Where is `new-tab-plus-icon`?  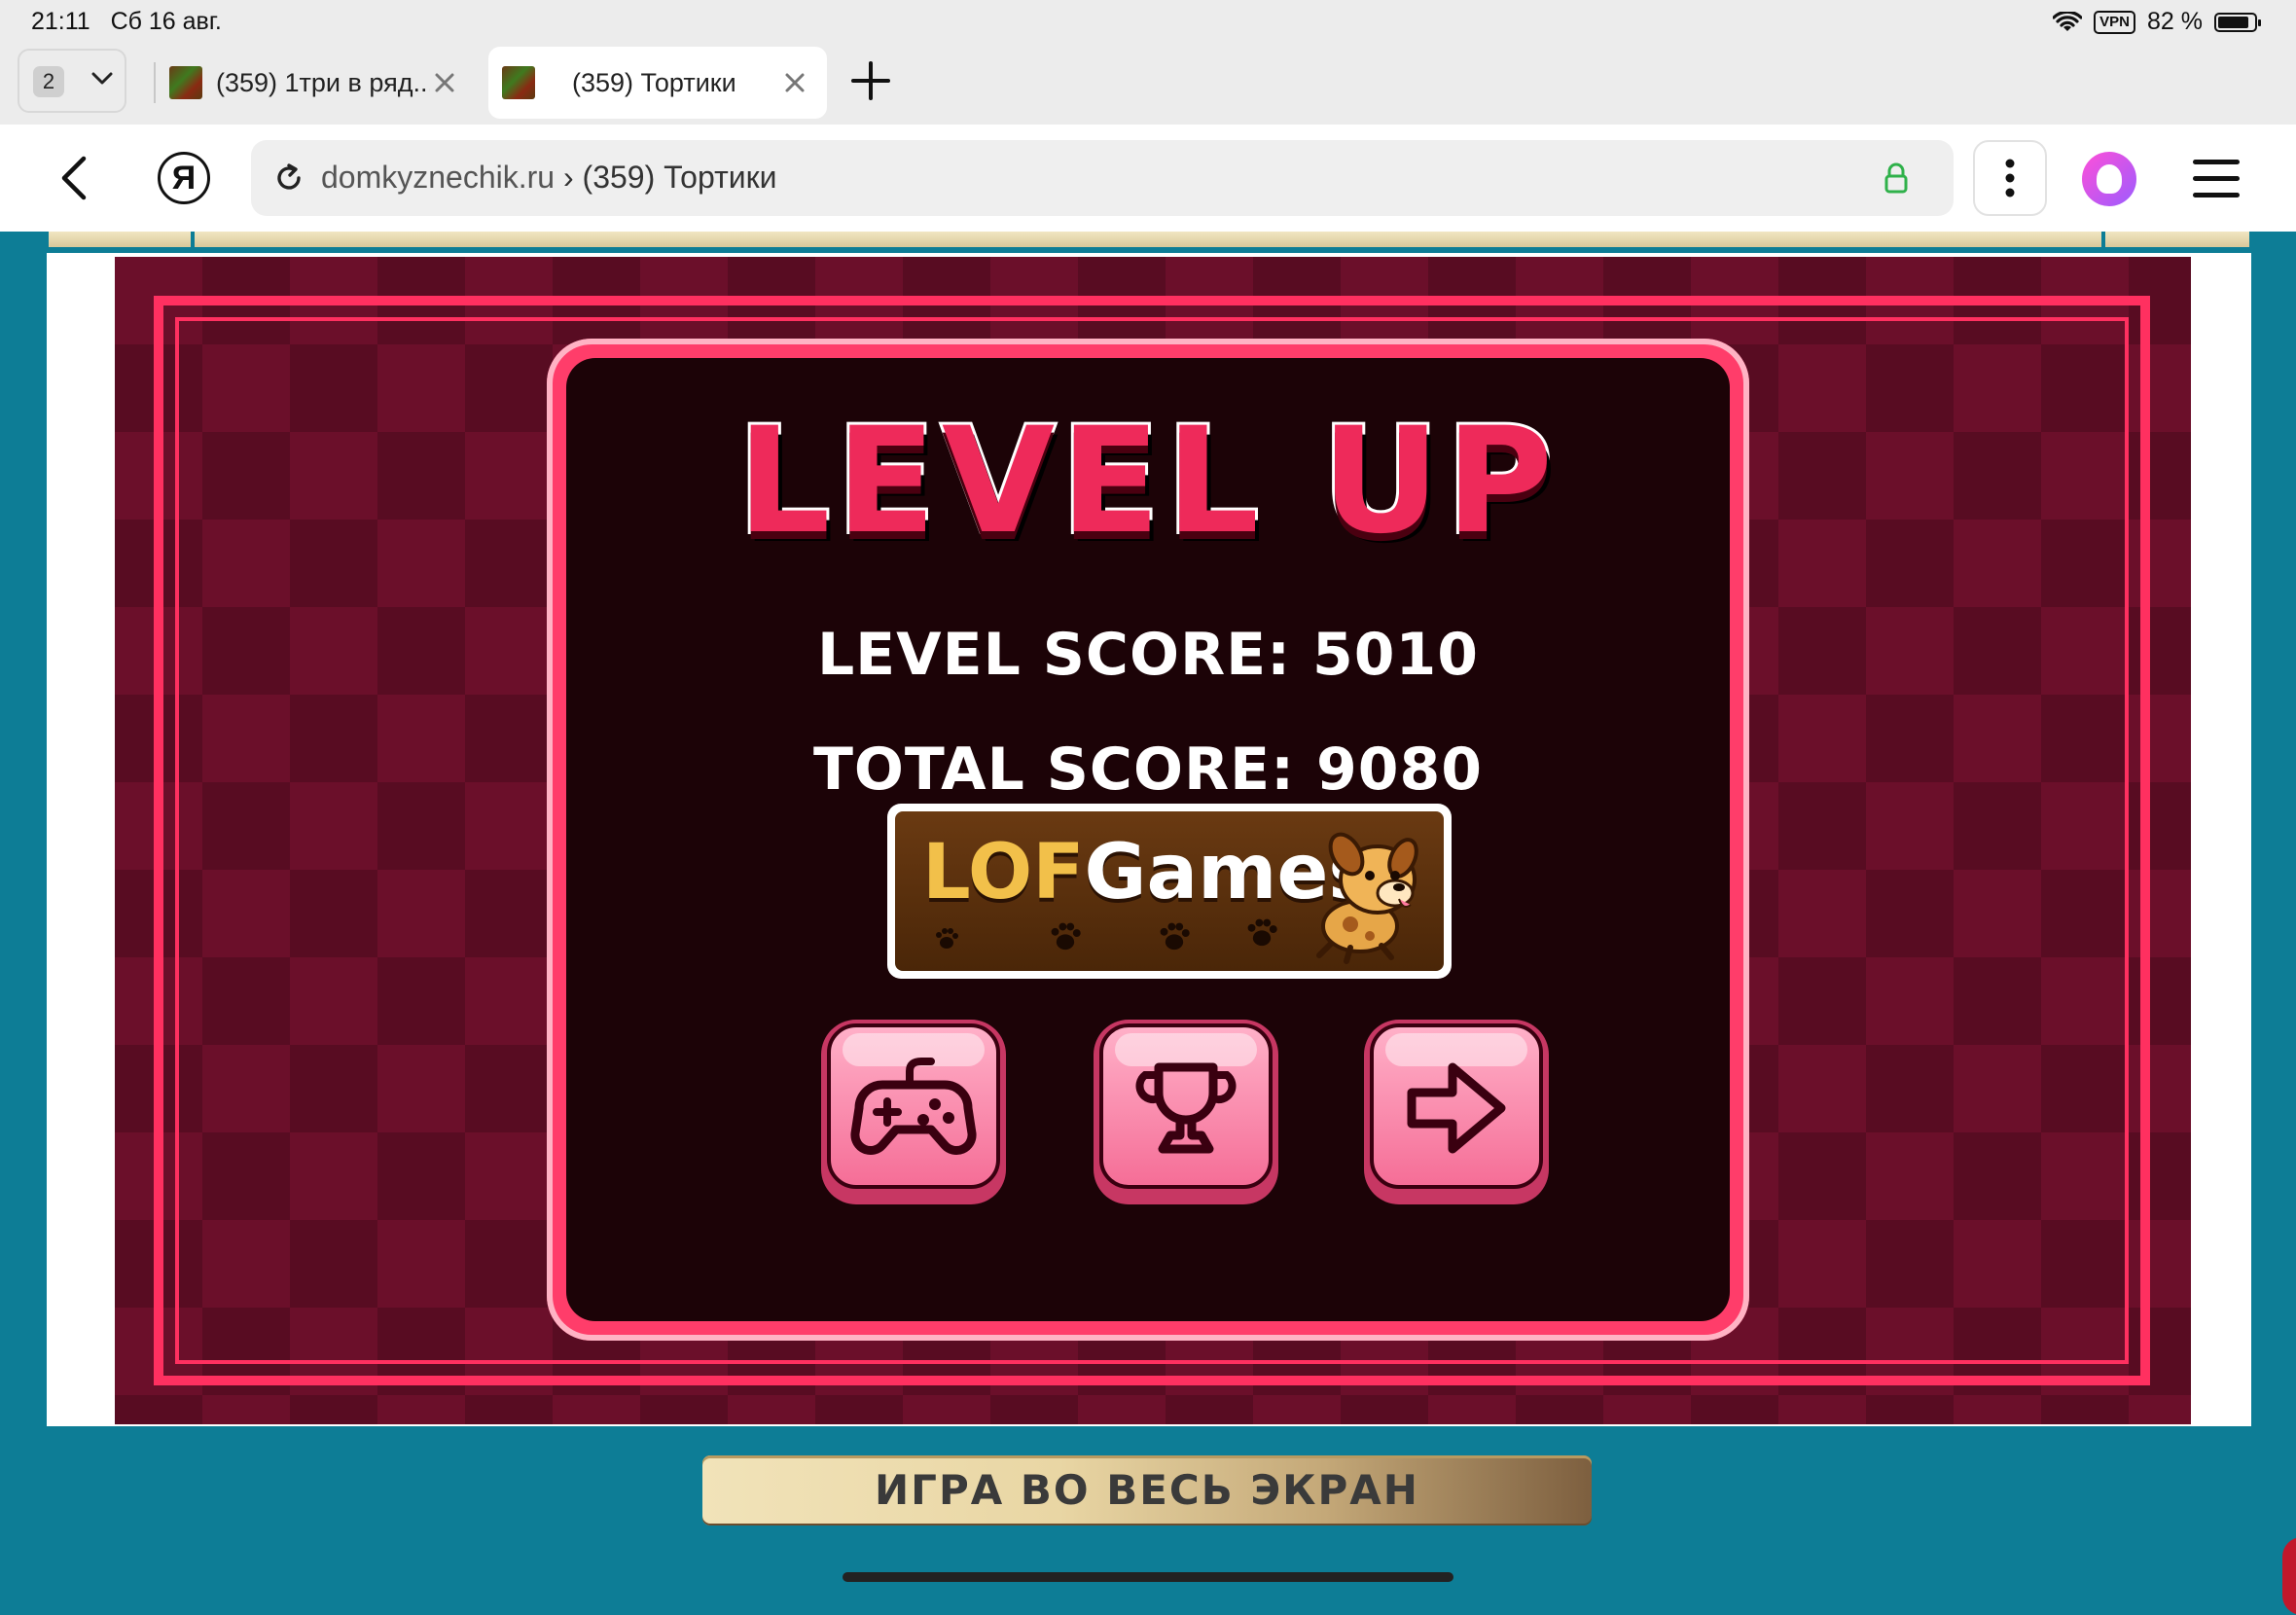
new-tab-plus-icon is located at coordinates (870, 81).